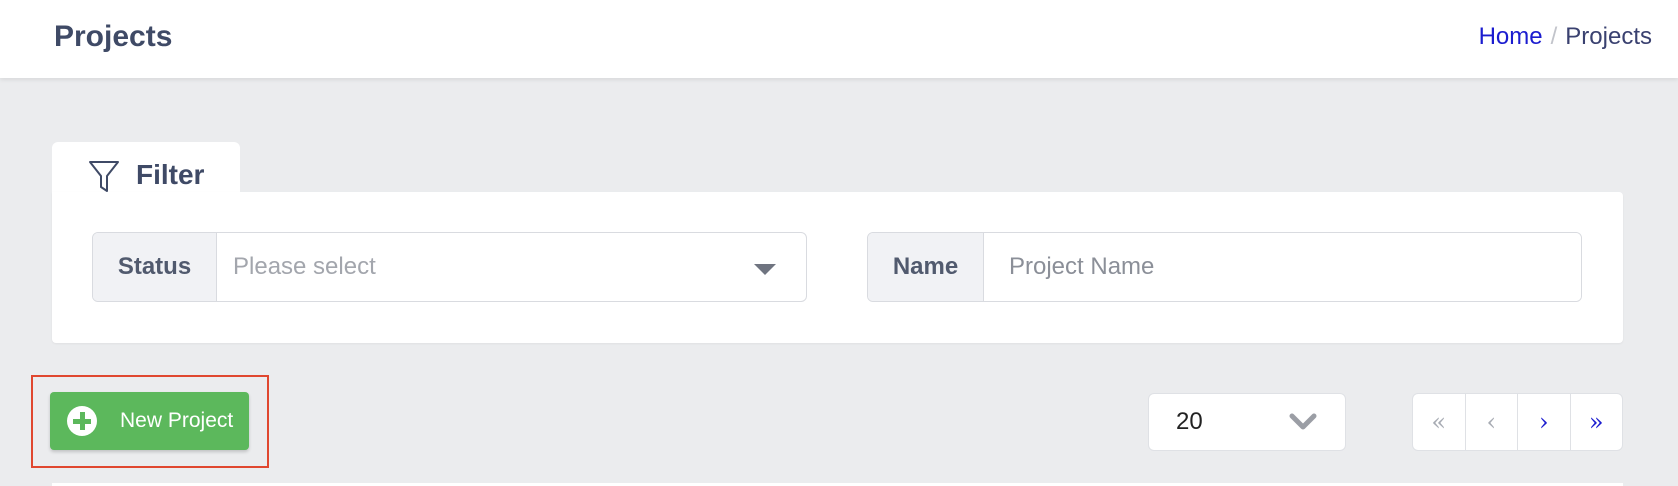 The image size is (1678, 486). Describe the element at coordinates (1544, 422) in the screenshot. I see `next-page-button: ›` at that location.